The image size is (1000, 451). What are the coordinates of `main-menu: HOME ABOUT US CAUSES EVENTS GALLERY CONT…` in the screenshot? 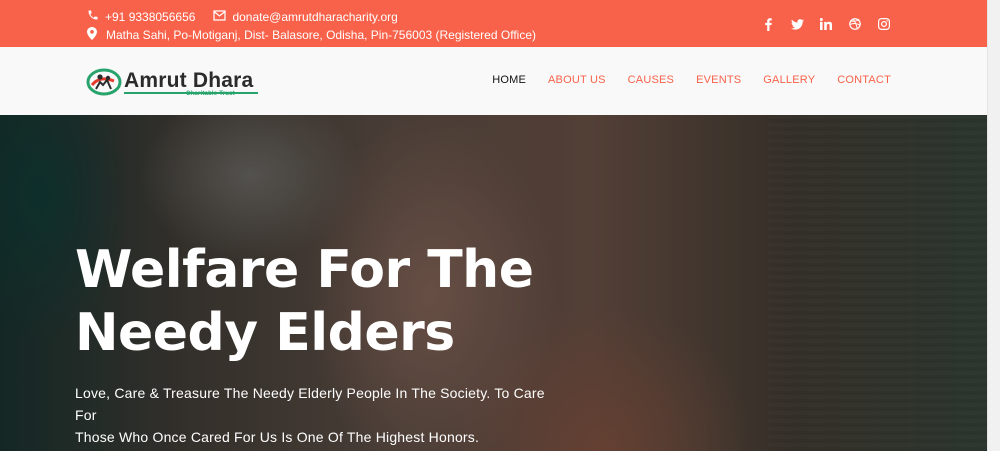 It's located at (680, 80).